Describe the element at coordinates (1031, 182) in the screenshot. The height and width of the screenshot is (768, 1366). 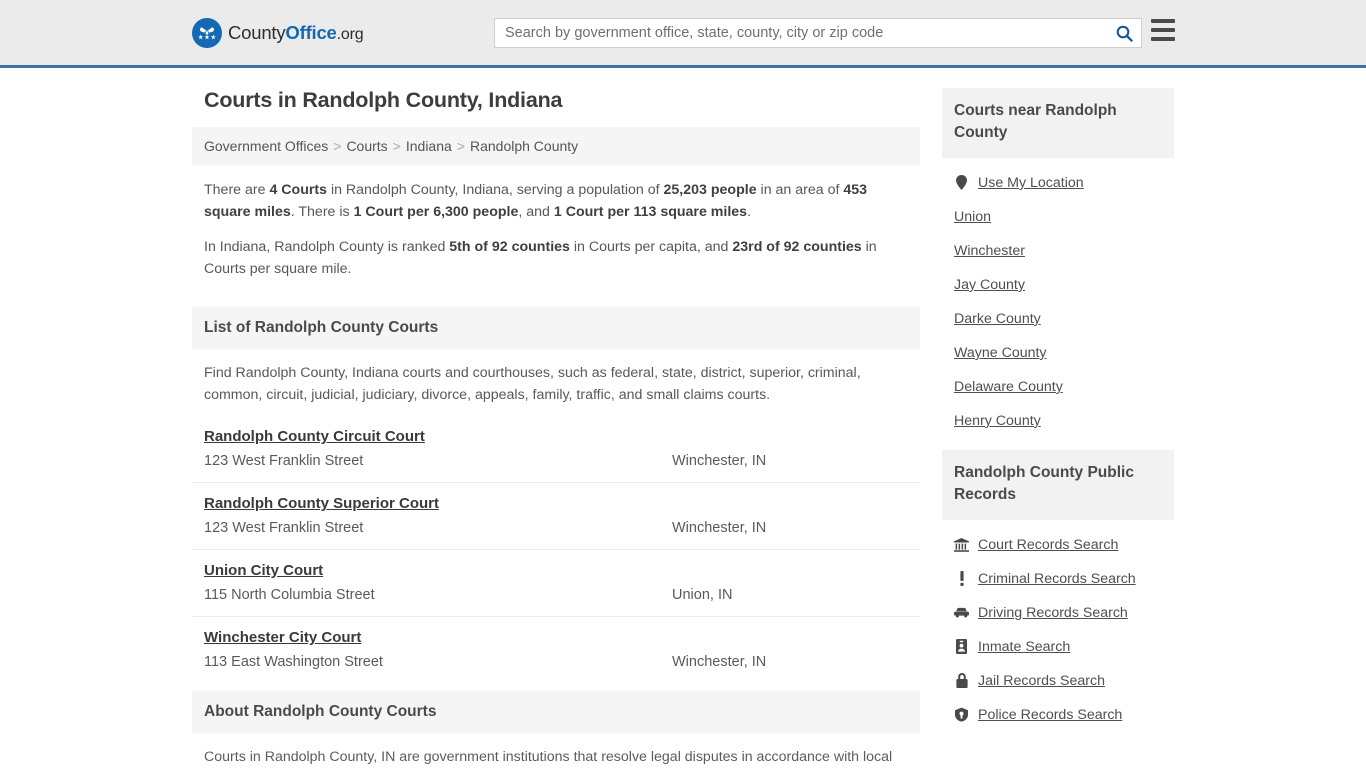
I see `sidebar-link-label: Use My Location` at that location.